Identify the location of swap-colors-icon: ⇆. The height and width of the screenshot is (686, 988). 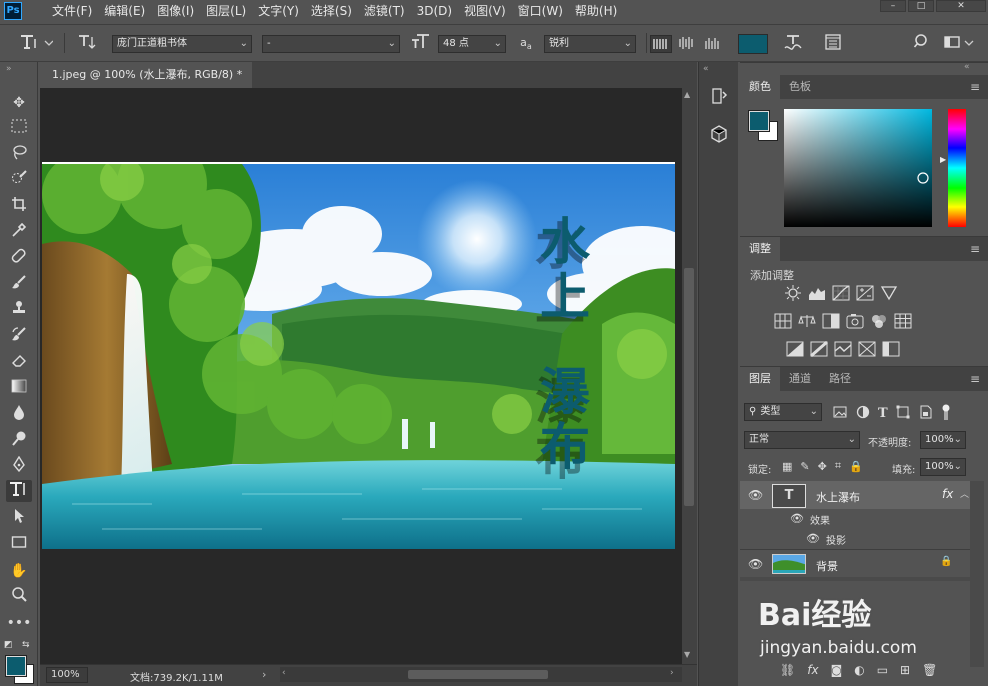
(26, 645).